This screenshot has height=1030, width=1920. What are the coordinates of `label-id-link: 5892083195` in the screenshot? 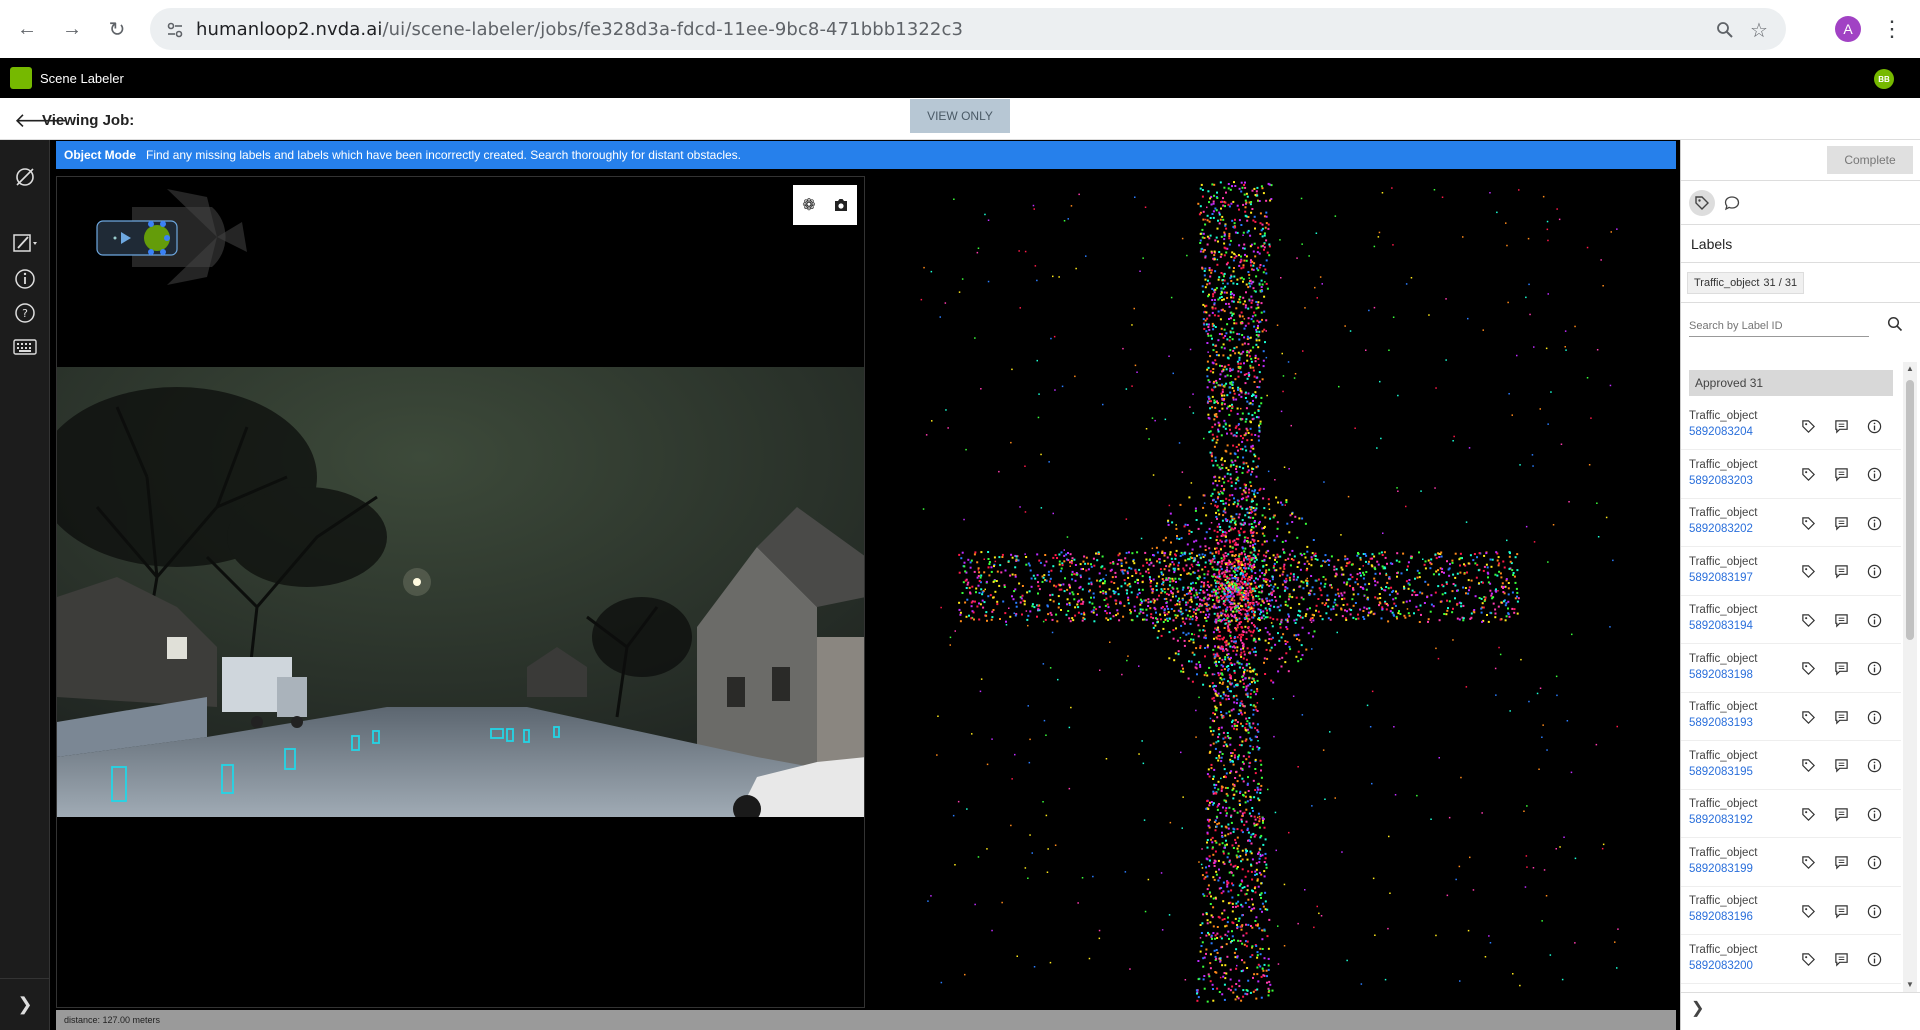 It's located at (1721, 772).